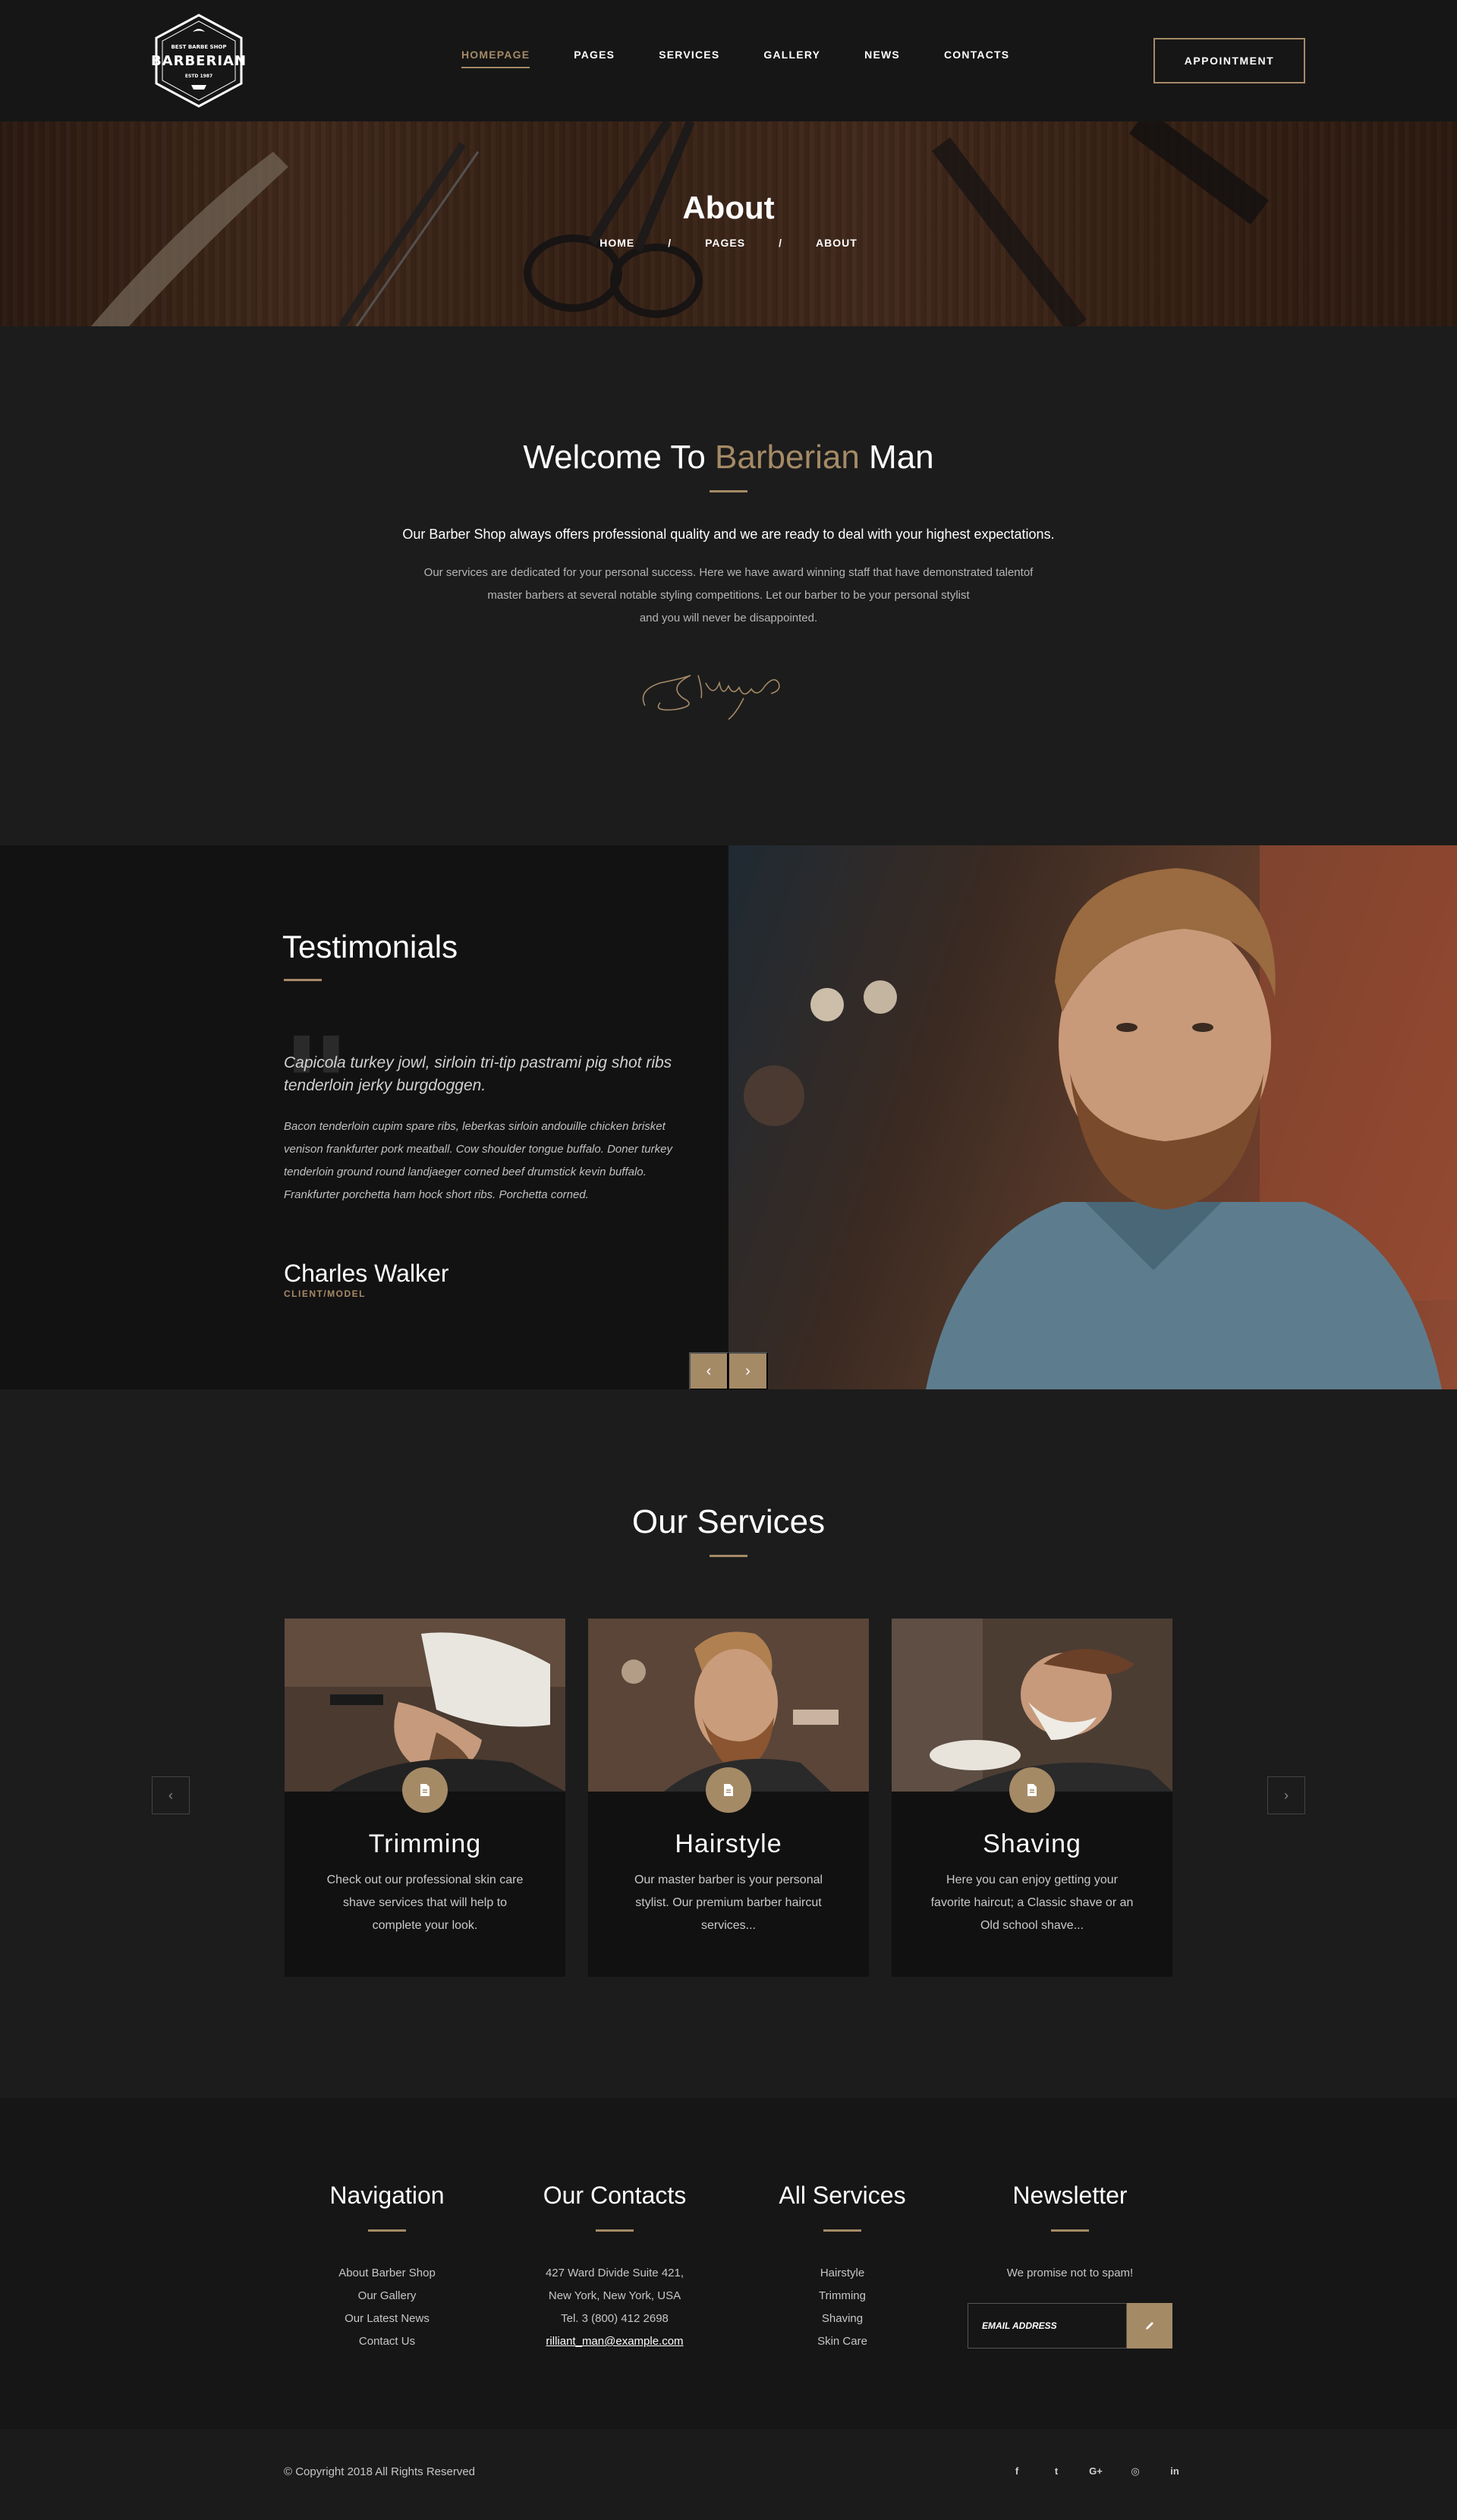 The image size is (1457, 2520). What do you see at coordinates (1016, 2471) in the screenshot?
I see `facebook-icon: f` at bounding box center [1016, 2471].